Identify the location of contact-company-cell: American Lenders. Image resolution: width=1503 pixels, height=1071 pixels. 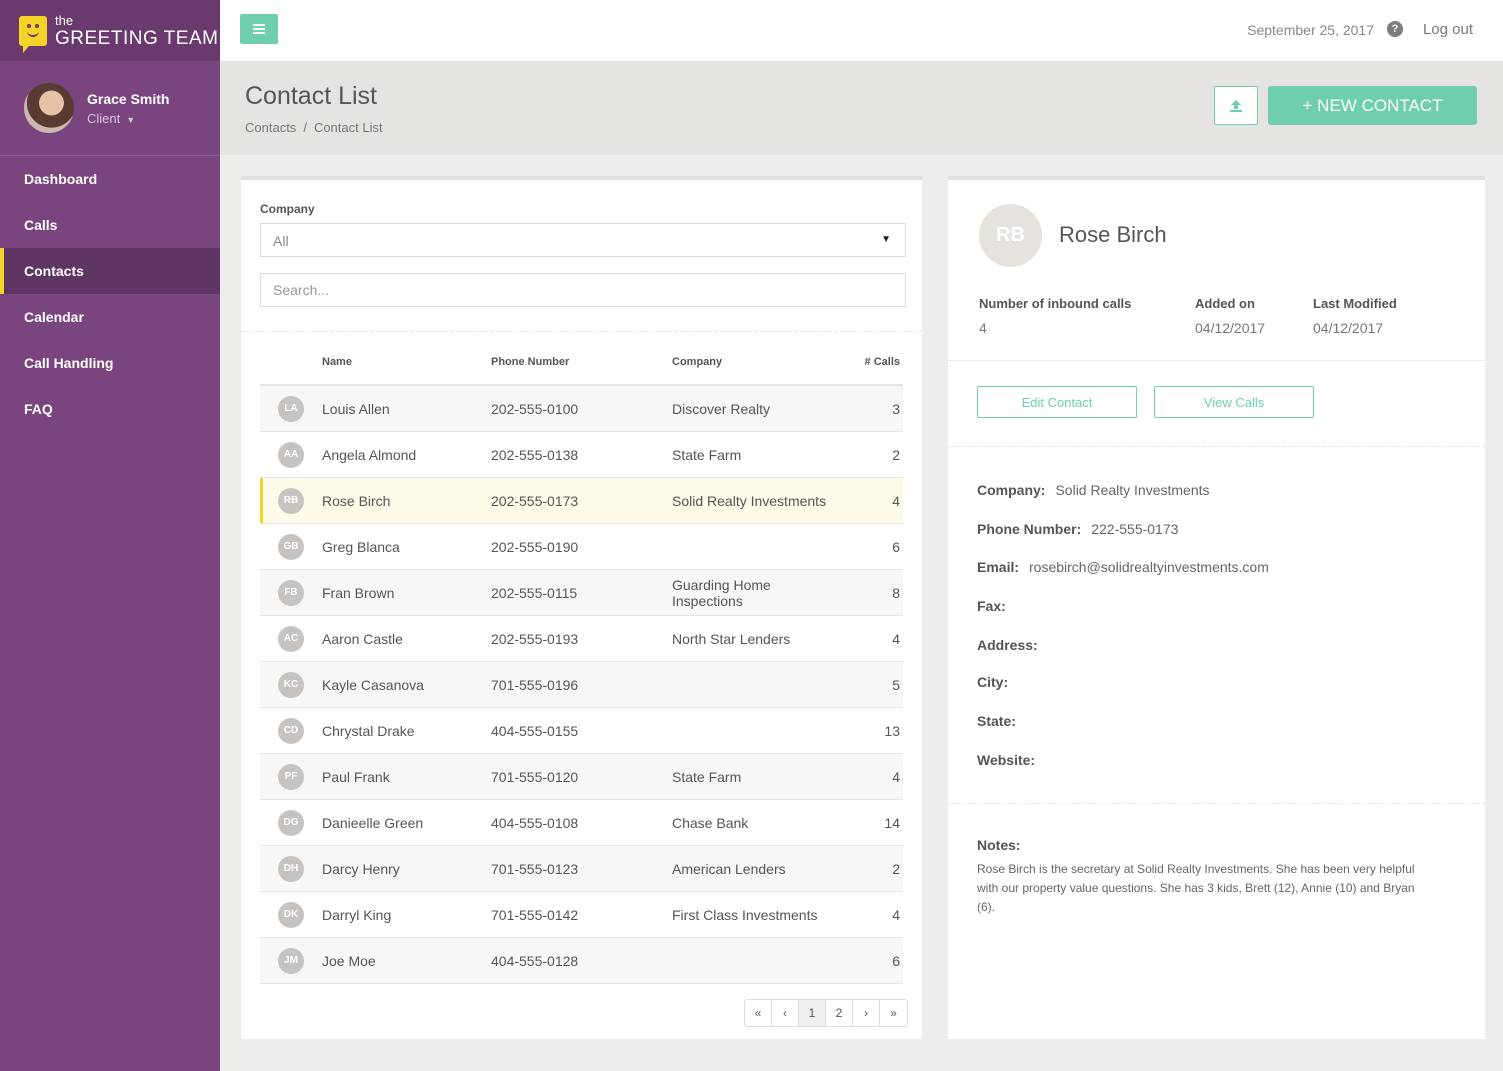
(729, 868).